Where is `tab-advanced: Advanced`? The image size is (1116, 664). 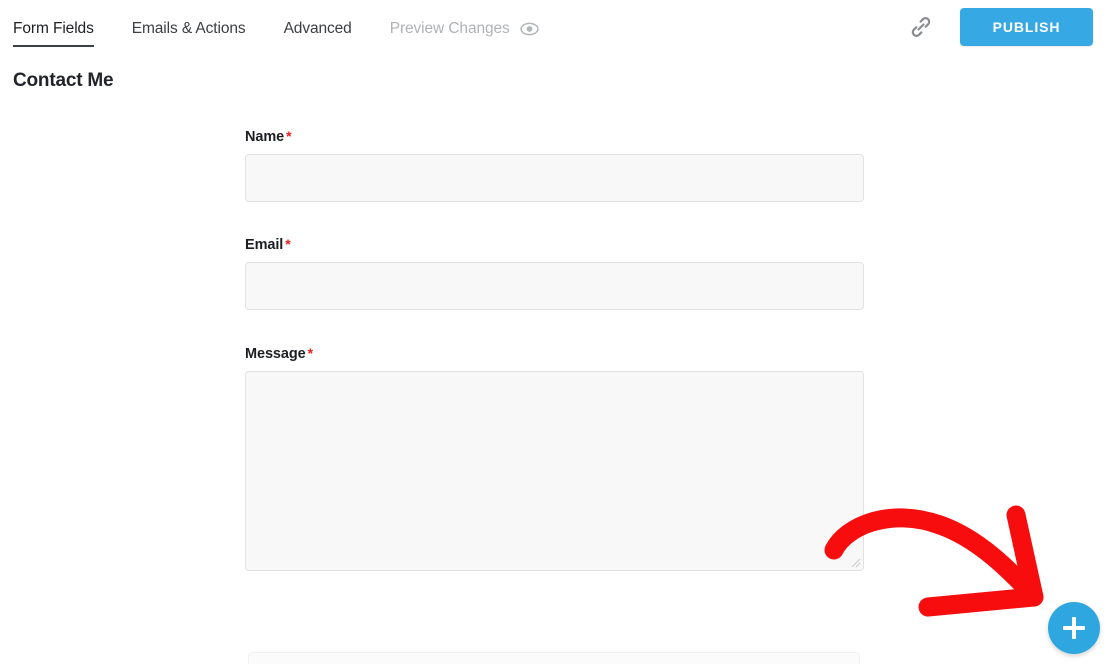 tab-advanced: Advanced is located at coordinates (318, 33).